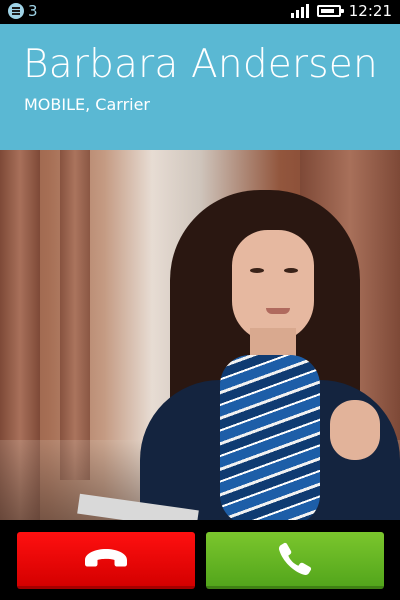 Image resolution: width=400 pixels, height=600 pixels. What do you see at coordinates (299, 11) in the screenshot?
I see `signal-strength-icon` at bounding box center [299, 11].